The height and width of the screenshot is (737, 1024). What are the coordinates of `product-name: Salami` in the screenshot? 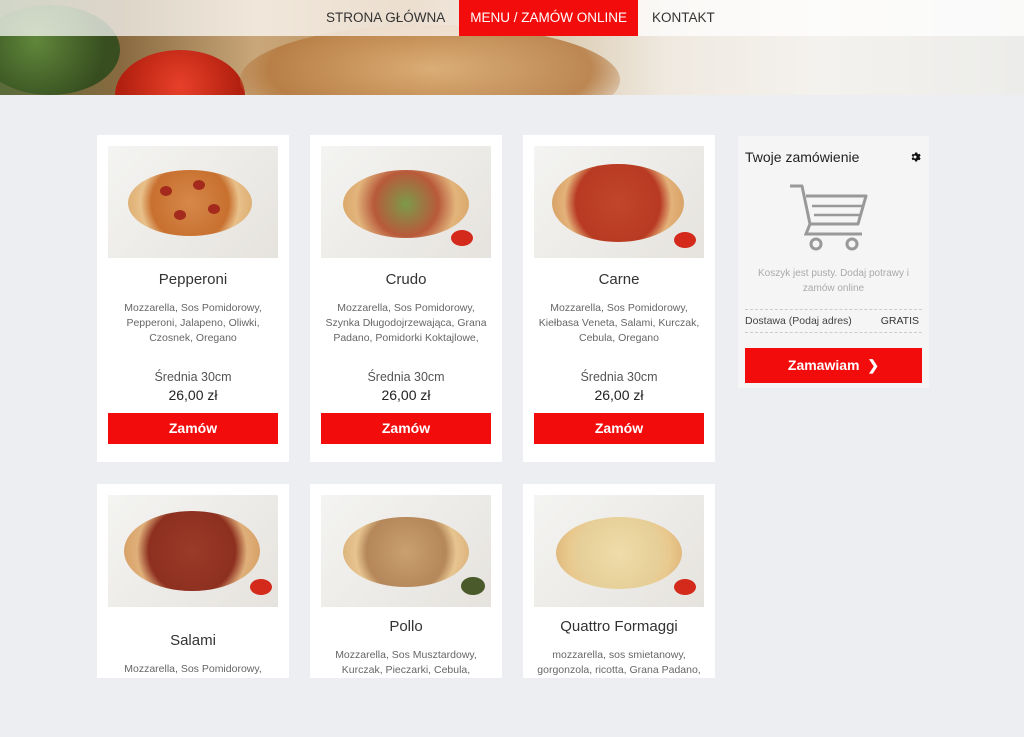 It's located at (193, 640).